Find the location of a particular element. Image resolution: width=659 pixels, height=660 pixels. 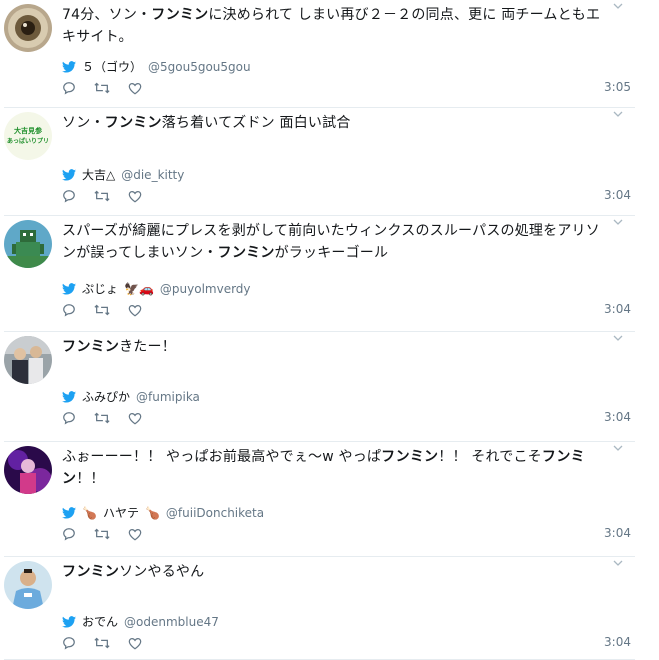

author-name: ぷじょ is located at coordinates (100, 288).